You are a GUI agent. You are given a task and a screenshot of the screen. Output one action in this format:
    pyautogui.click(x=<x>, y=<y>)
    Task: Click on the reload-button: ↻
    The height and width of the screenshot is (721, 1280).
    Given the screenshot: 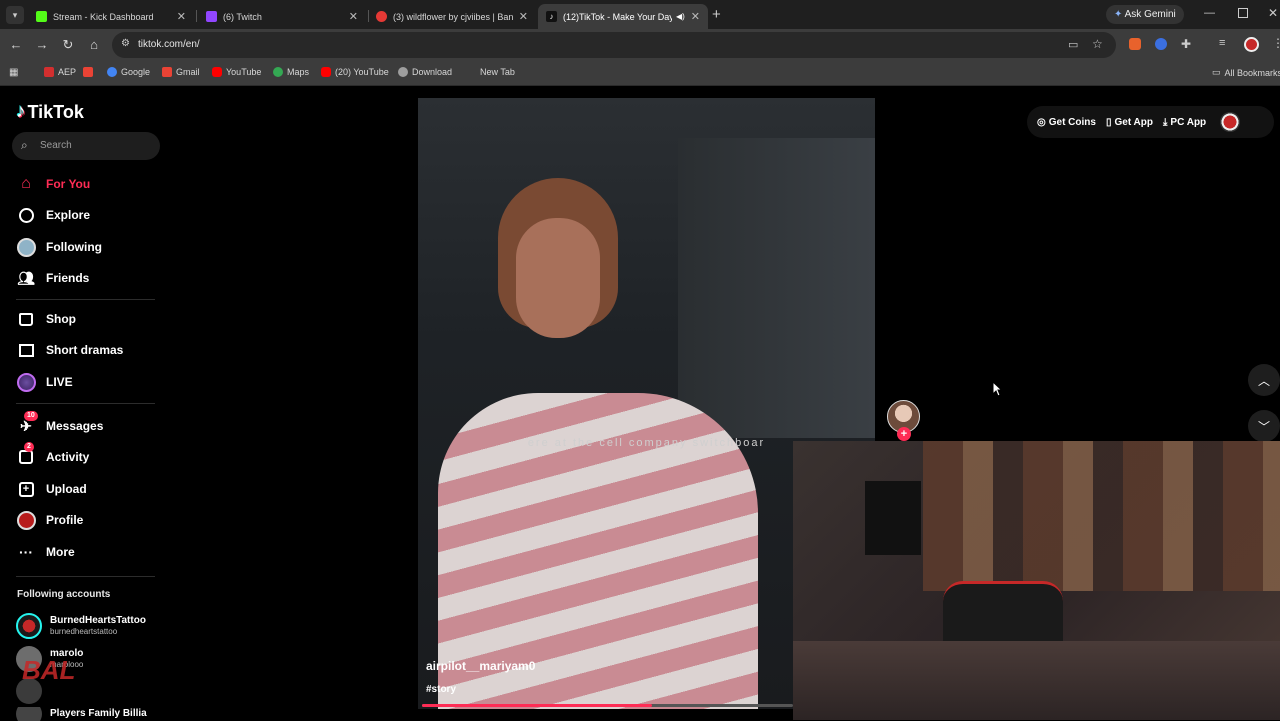 What is the action you would take?
    pyautogui.click(x=68, y=45)
    